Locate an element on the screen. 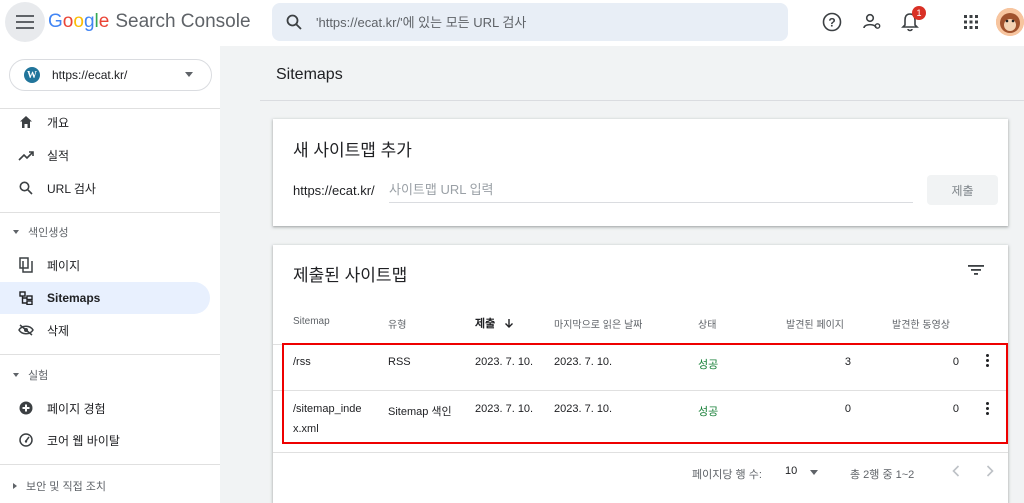 This screenshot has height=503, width=1024. users-settings-button is located at coordinates (872, 22).